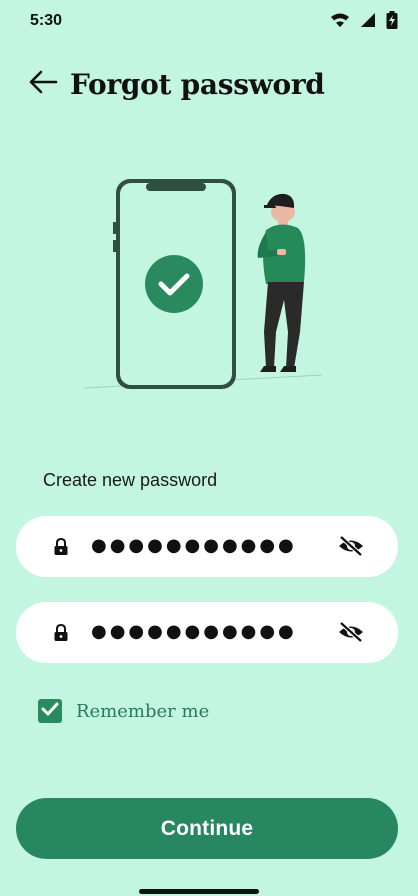  I want to click on status-icons, so click(364, 22).